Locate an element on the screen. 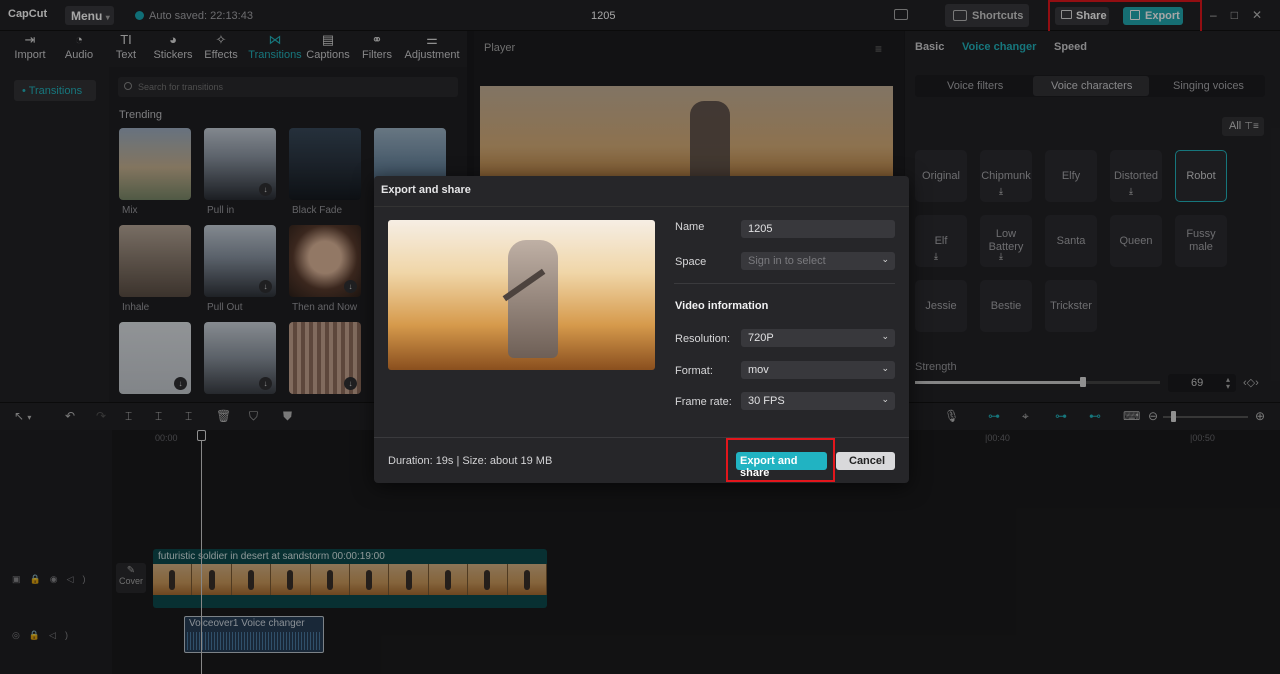 This screenshot has height=674, width=1280. resolution-value: 720P is located at coordinates (761, 338).